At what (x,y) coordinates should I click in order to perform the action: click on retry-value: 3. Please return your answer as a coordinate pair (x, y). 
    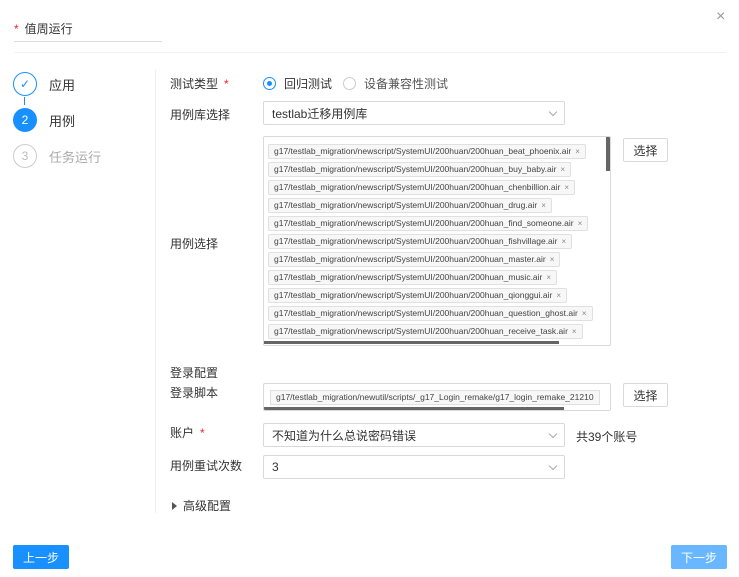
    Looking at the image, I should click on (275, 467).